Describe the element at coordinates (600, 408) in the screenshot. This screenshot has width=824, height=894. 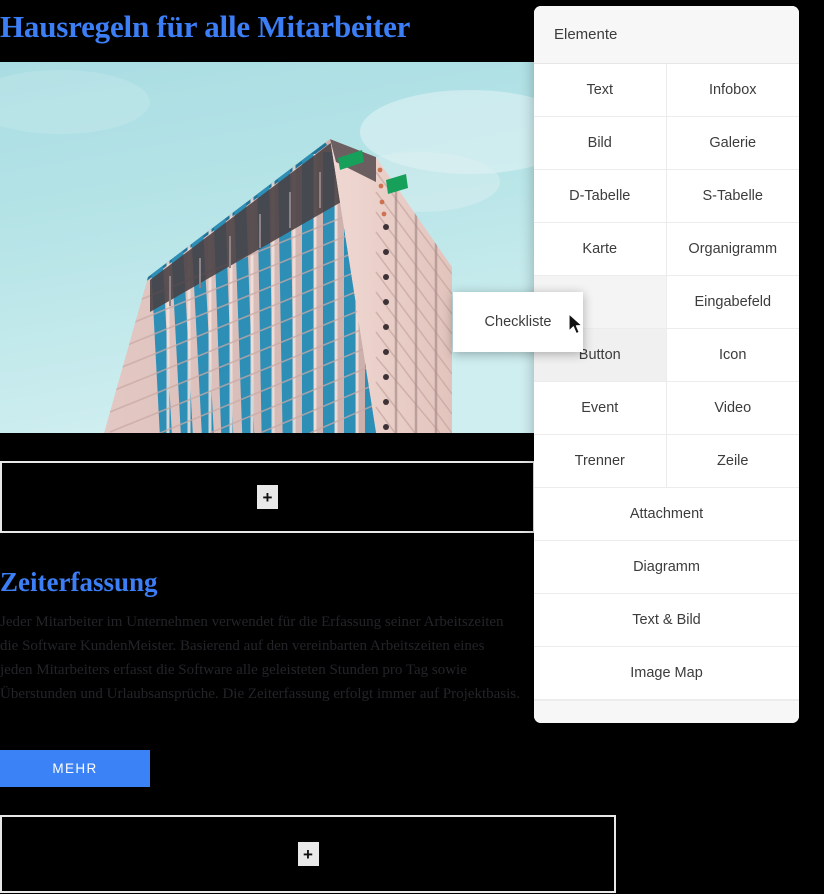
I see `element-item-event: Event` at that location.